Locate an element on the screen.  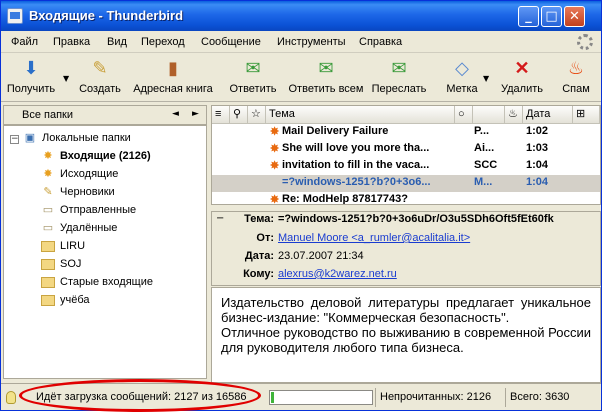
menu-tools: Инструменты is located at coordinates (311, 42).